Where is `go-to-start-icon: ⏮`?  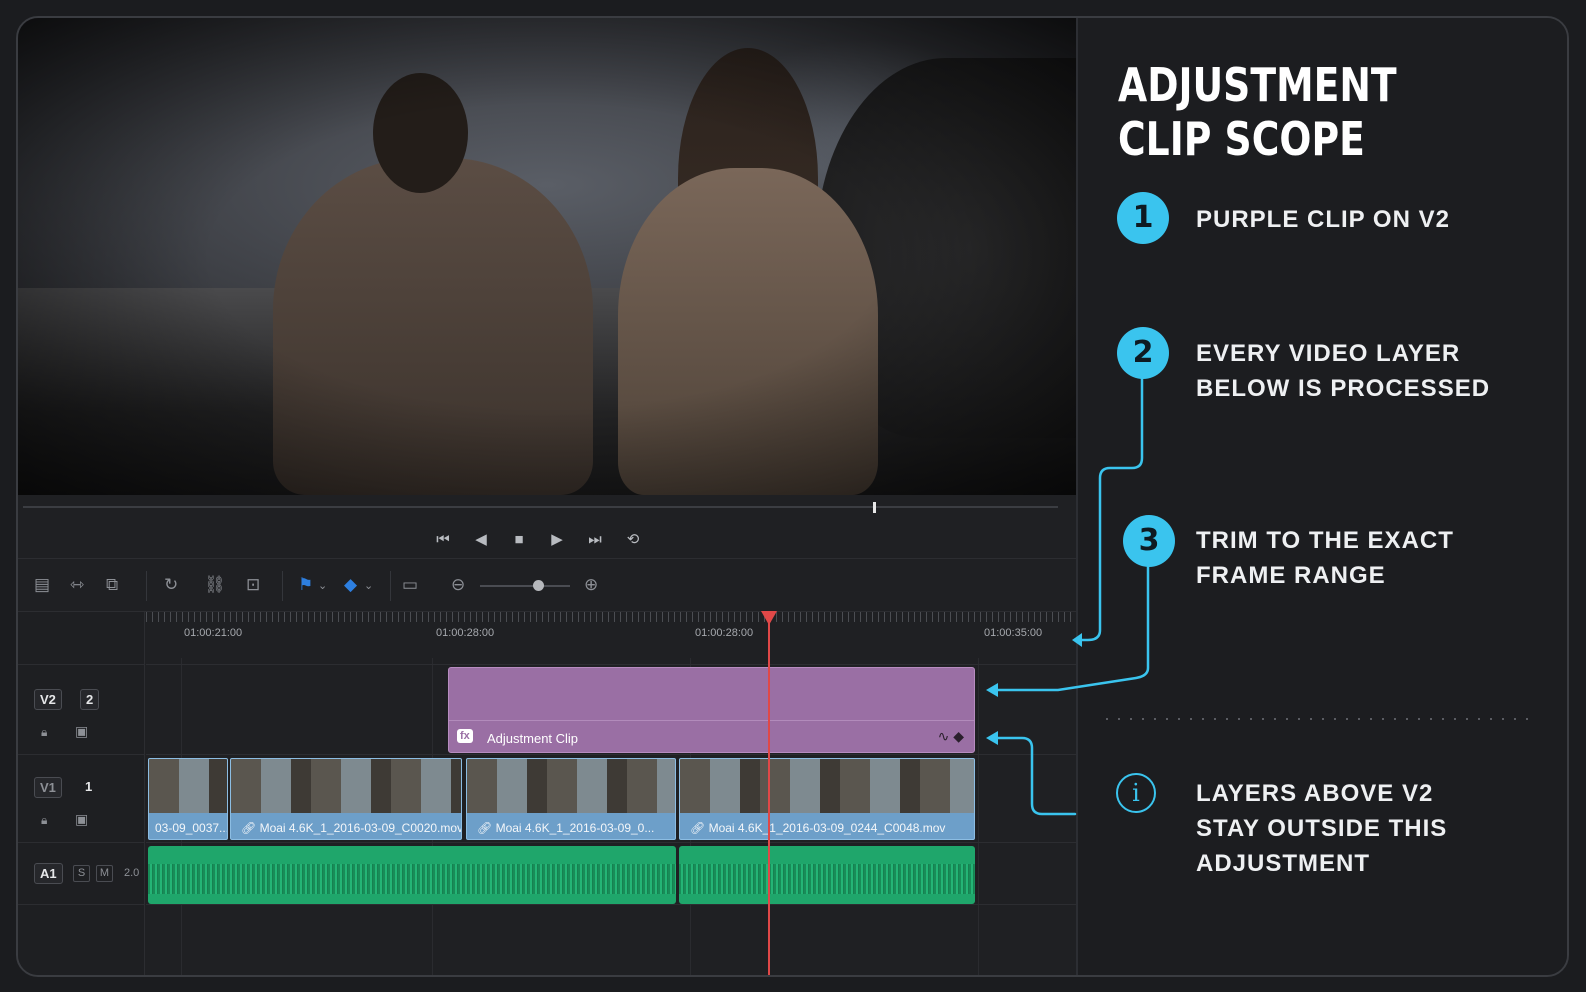 go-to-start-icon: ⏮ is located at coordinates (443, 539).